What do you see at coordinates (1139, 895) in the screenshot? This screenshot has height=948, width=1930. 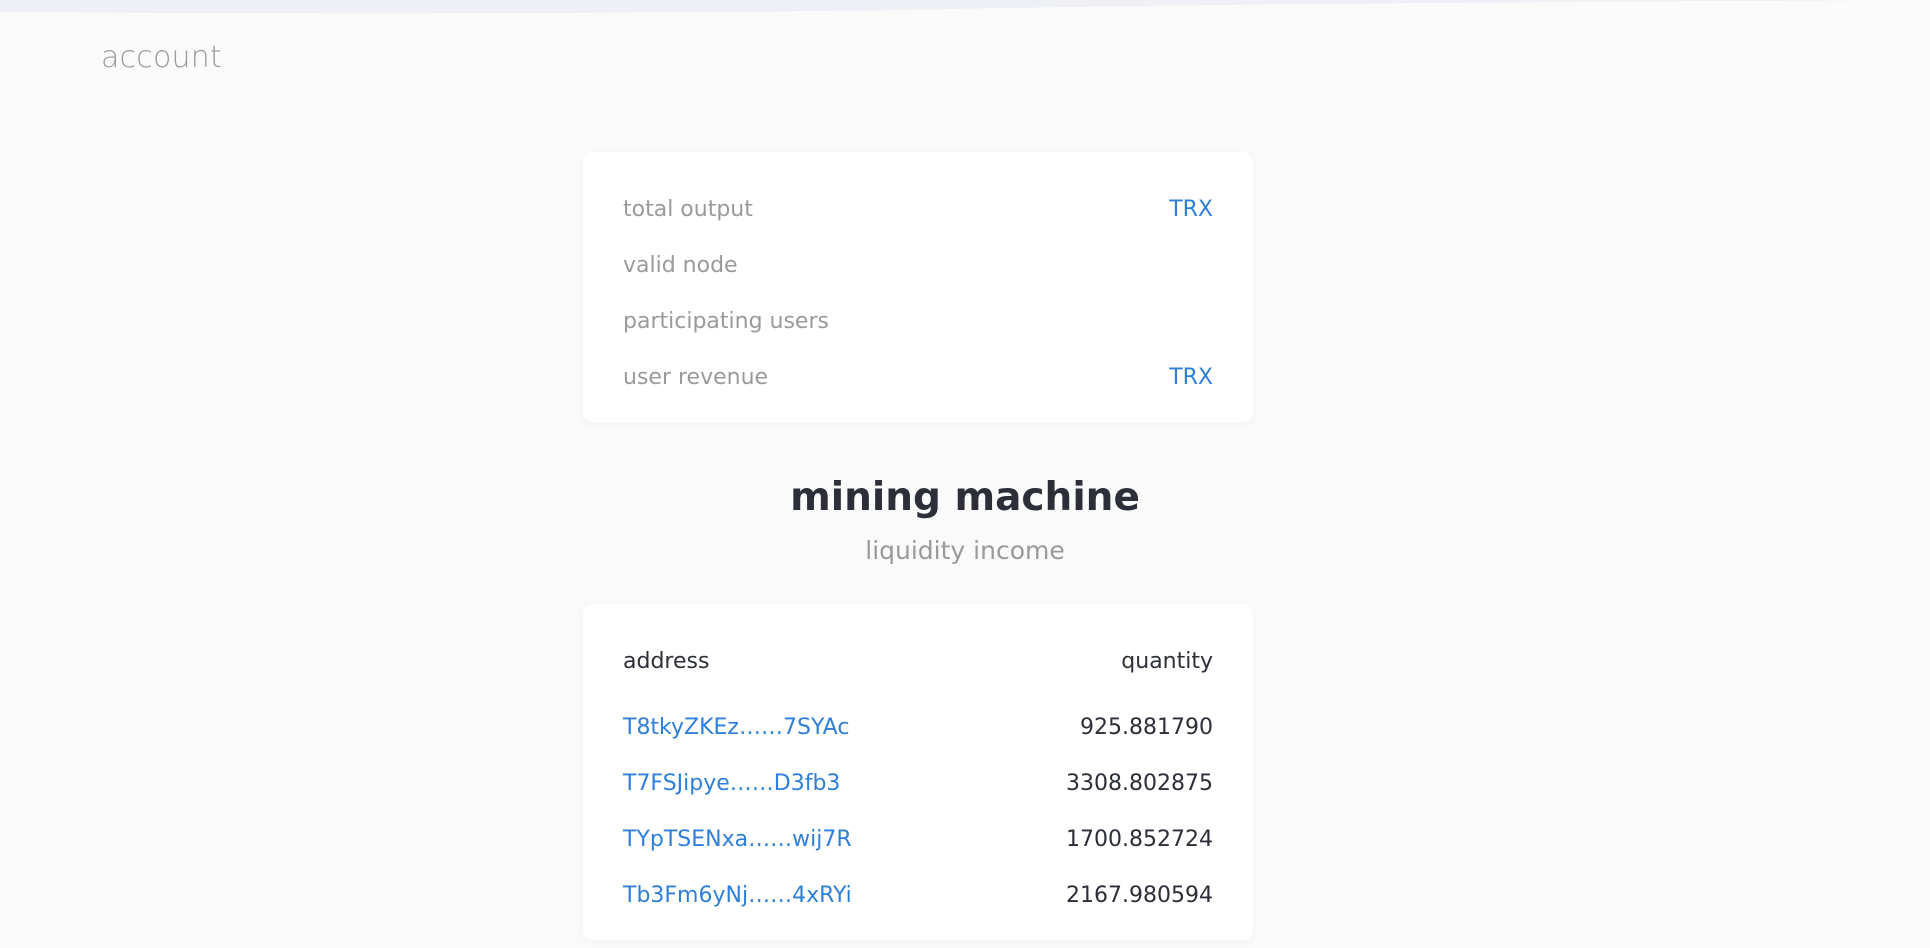 I see `quantity-value: 2167.980594` at bounding box center [1139, 895].